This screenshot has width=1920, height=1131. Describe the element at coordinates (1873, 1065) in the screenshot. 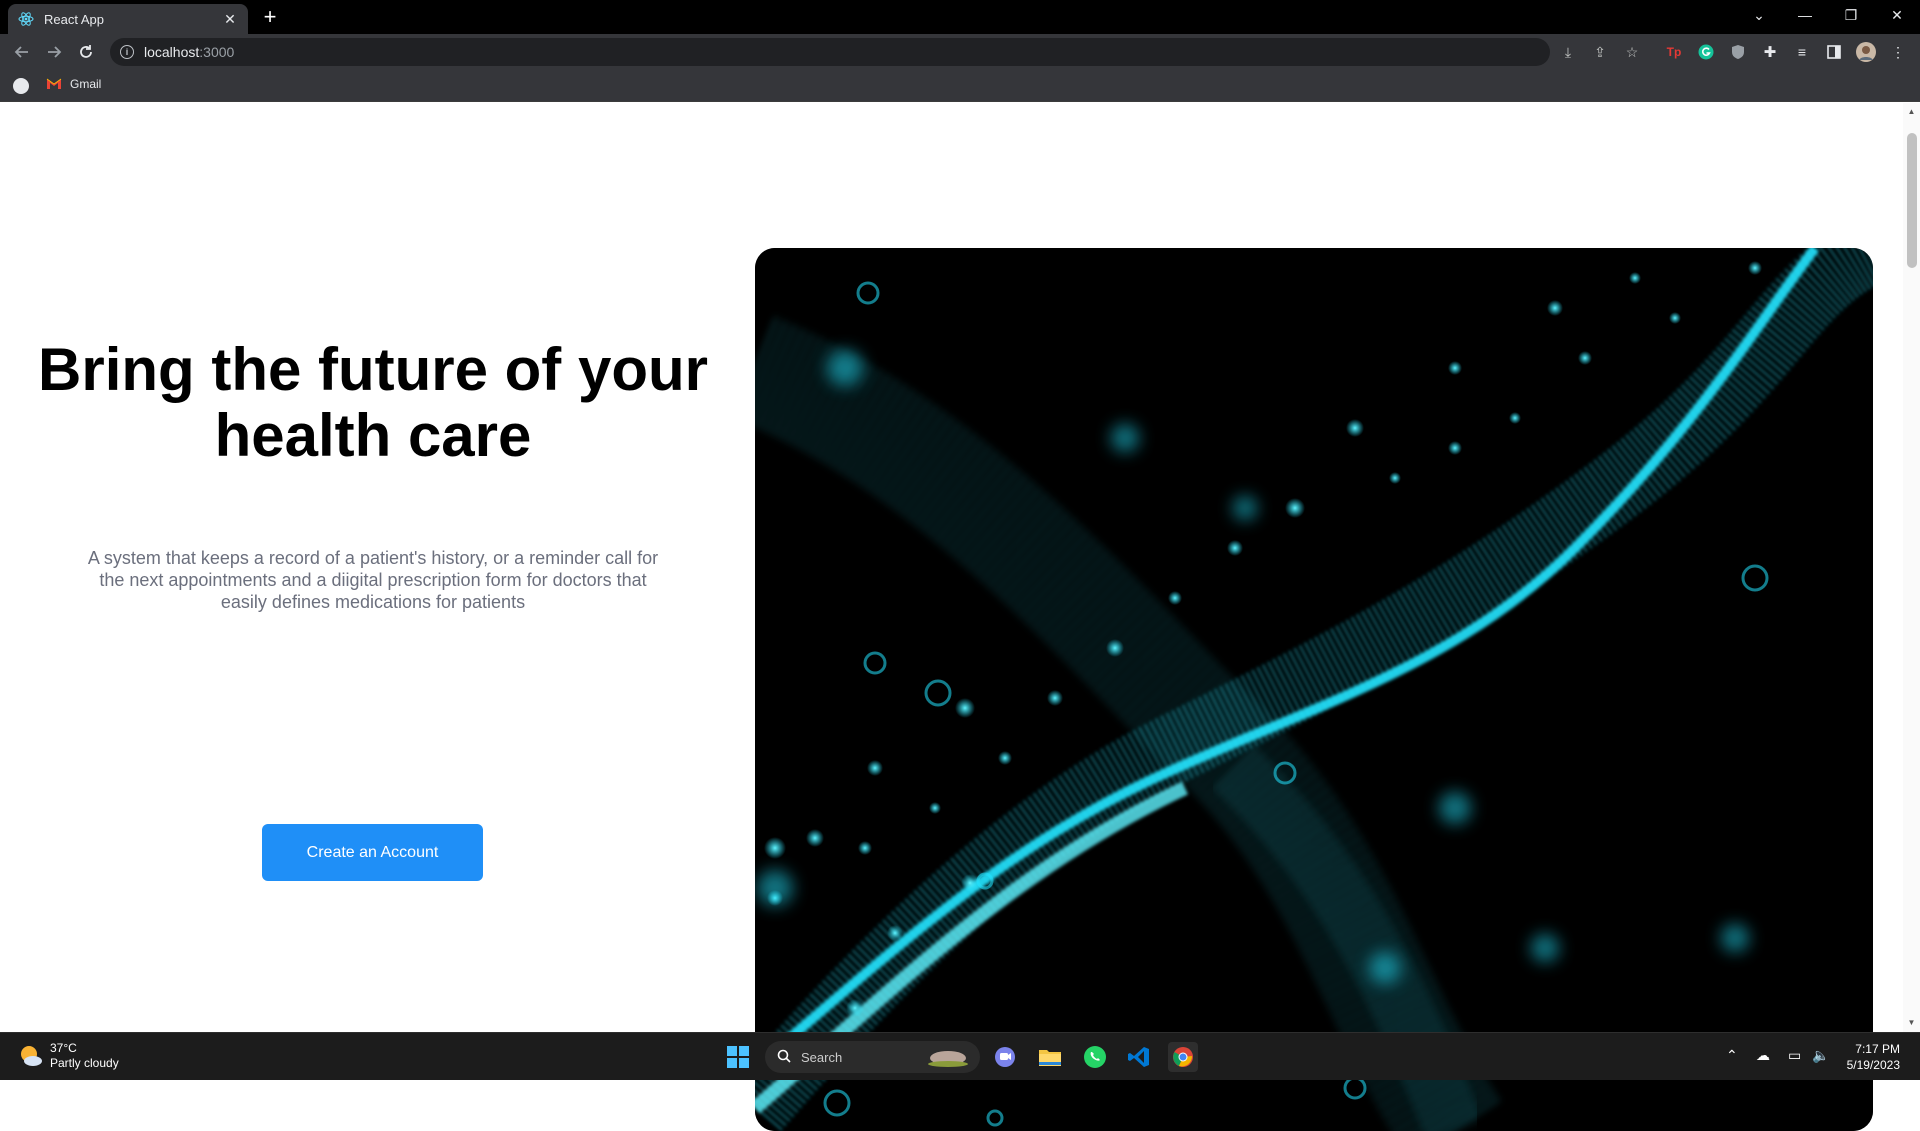

I see `clock-date: 5/19/2023` at that location.